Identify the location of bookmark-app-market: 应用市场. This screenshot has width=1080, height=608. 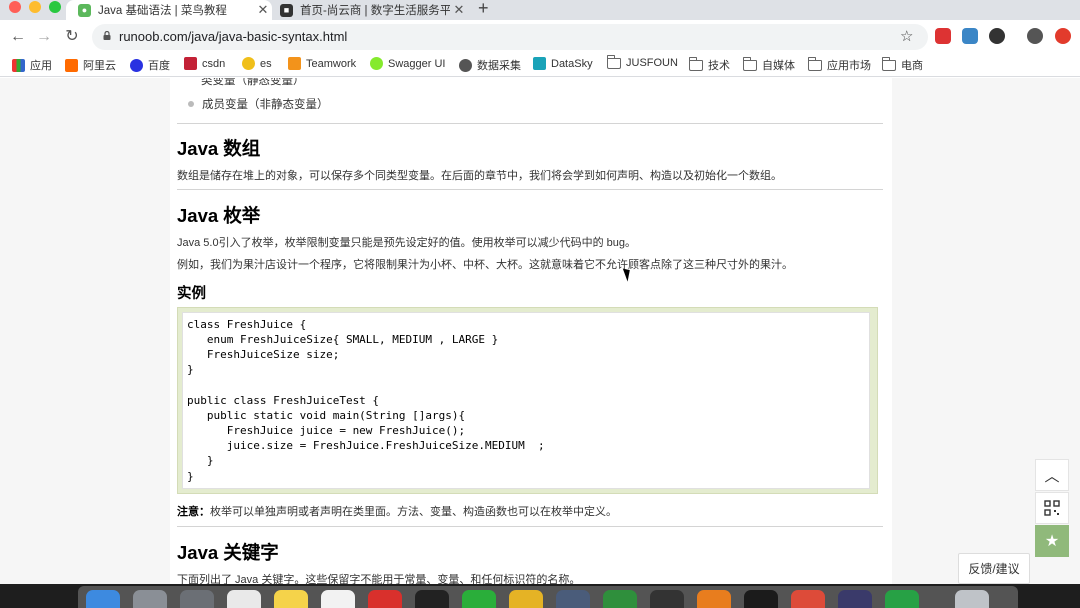
(839, 64).